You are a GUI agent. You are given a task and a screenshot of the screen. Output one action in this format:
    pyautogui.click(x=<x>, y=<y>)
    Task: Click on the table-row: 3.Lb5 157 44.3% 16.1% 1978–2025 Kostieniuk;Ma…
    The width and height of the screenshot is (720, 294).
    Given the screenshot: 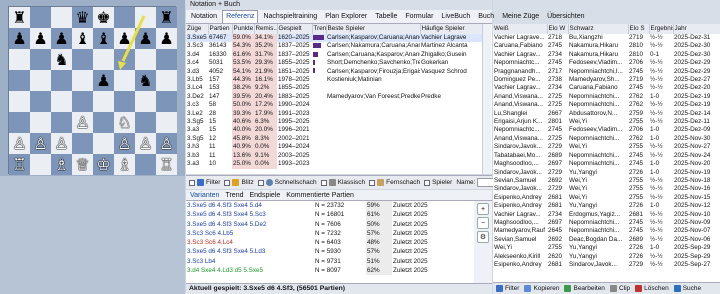 What is the action you would take?
    pyautogui.click(x=334, y=80)
    